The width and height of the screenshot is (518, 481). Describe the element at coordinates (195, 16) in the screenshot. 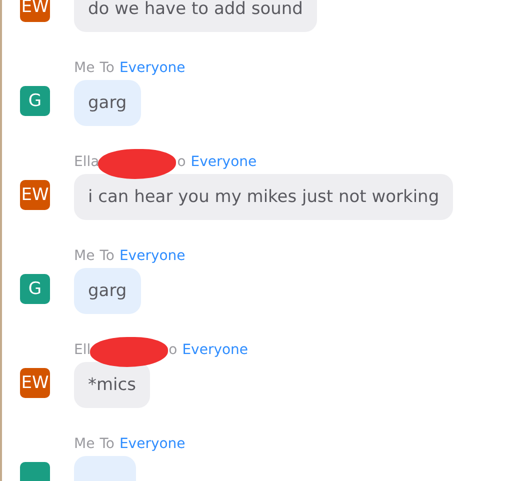

I see `message-bubble: do we have to add sound` at that location.